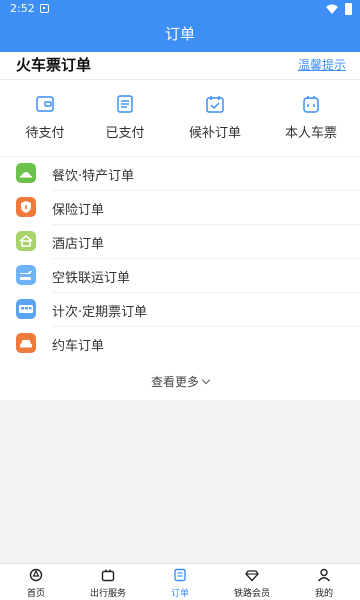  What do you see at coordinates (125, 133) in the screenshot?
I see `quick-action-label: 已支付` at bounding box center [125, 133].